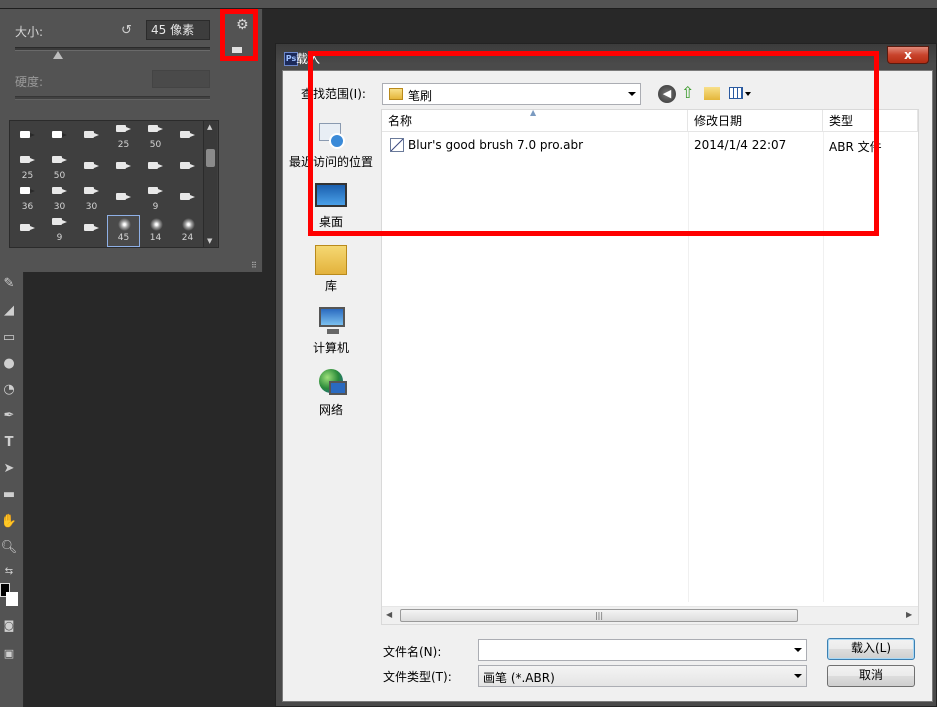 The height and width of the screenshot is (707, 937). I want to click on size-slider, so click(112, 49).